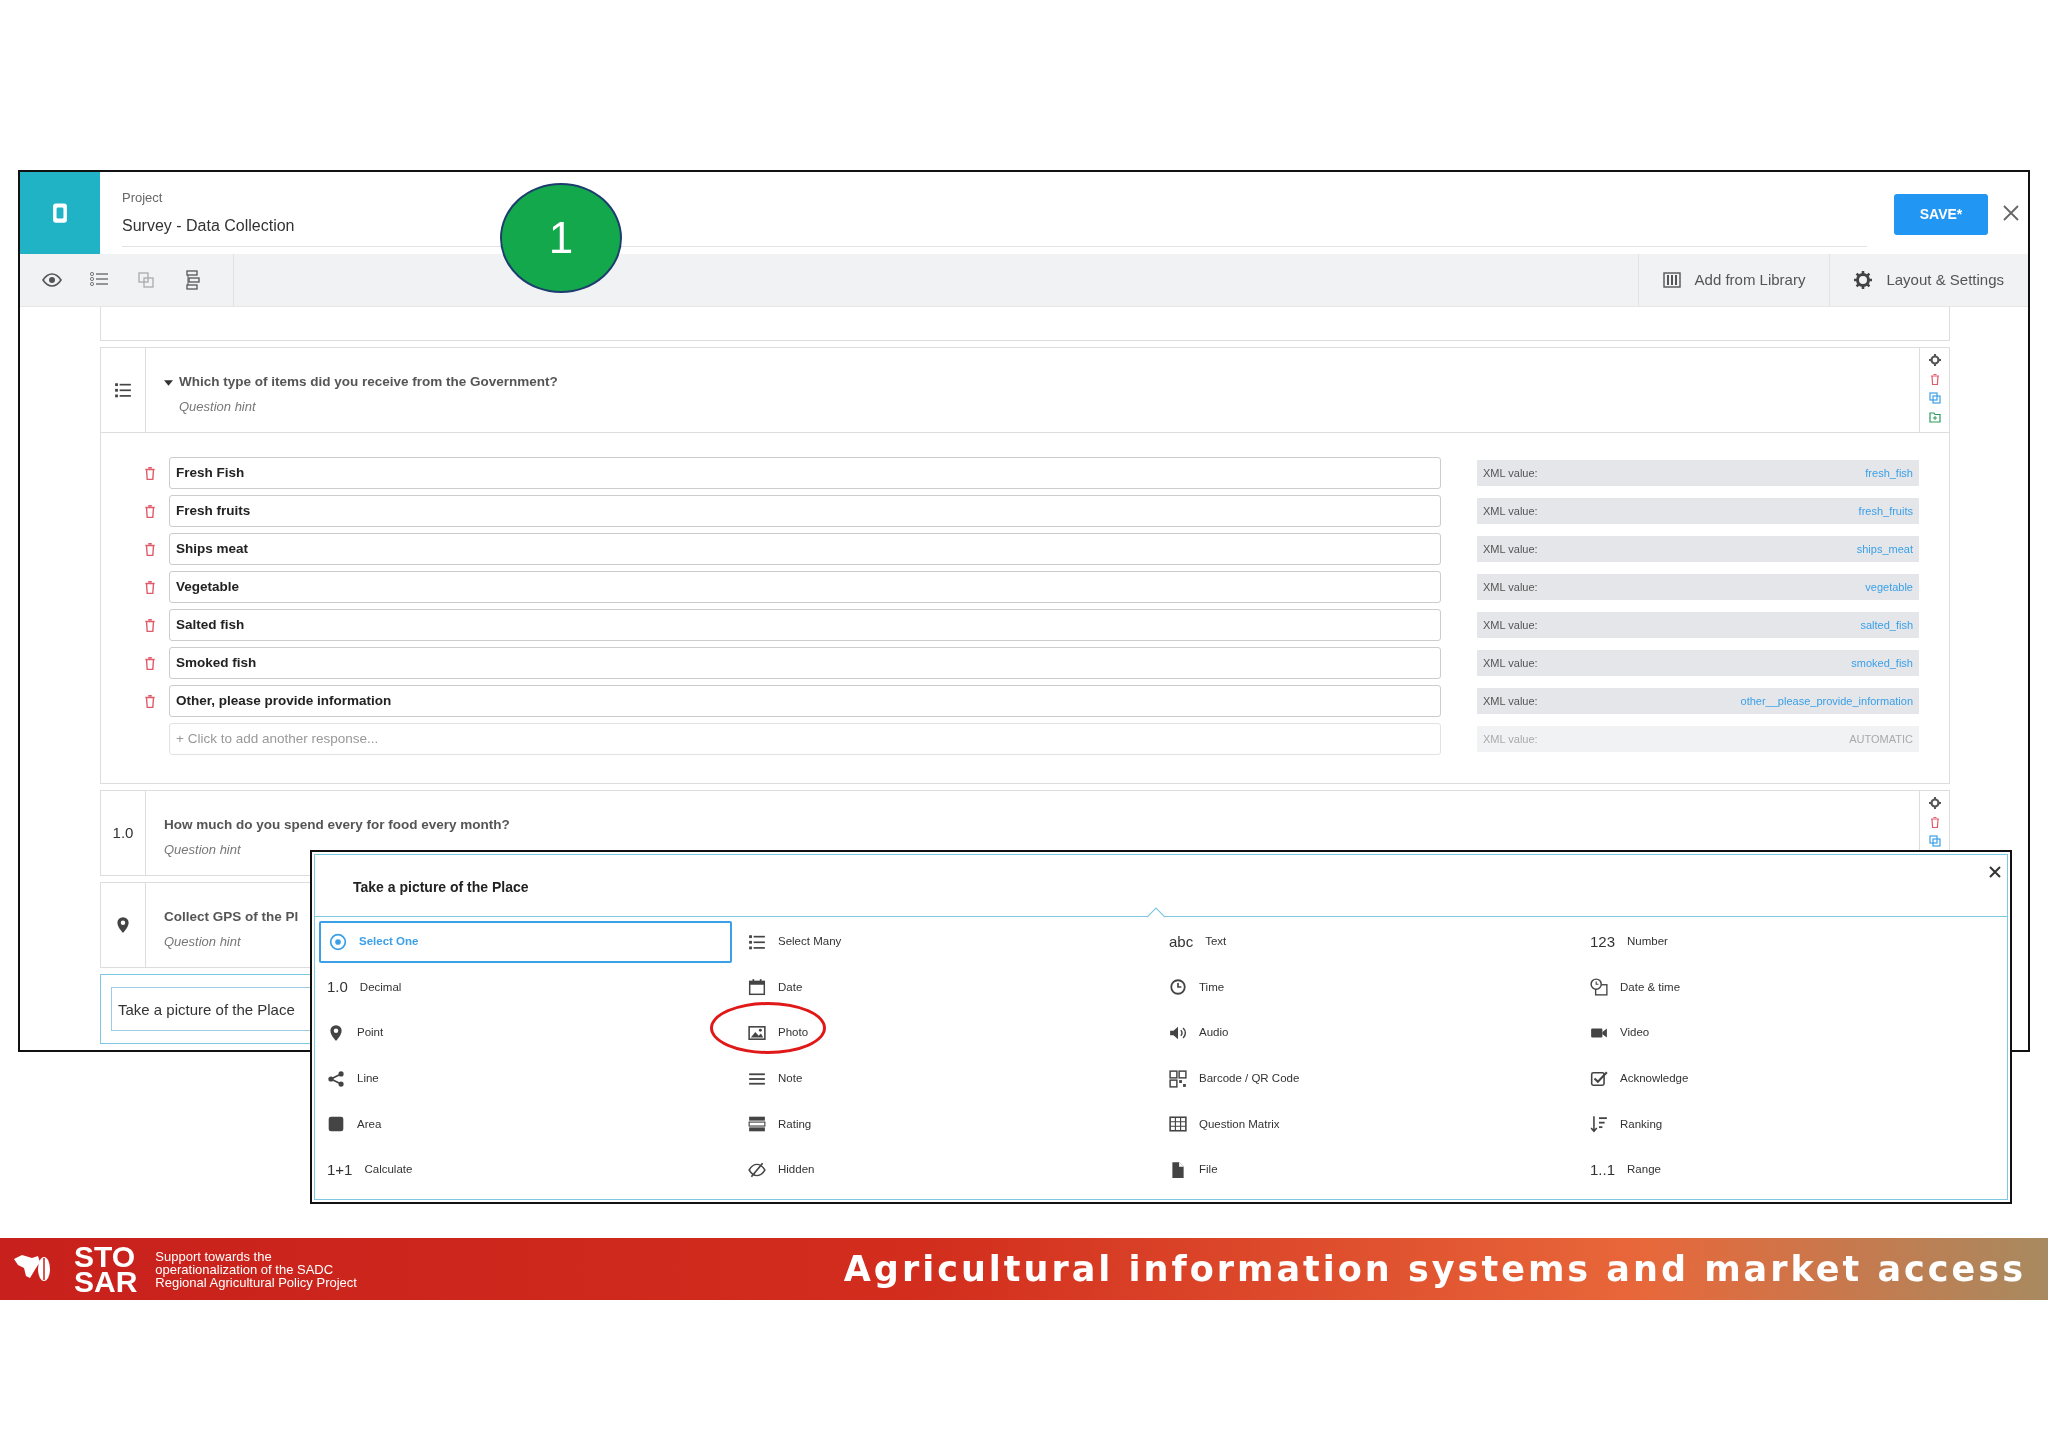  What do you see at coordinates (757, 987) in the screenshot?
I see `calendar-icon` at bounding box center [757, 987].